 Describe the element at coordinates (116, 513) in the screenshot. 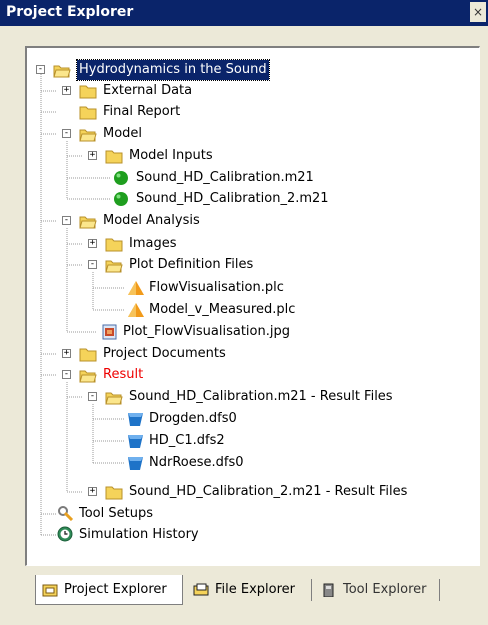

I see `tree-label-tool-setups: Tool Setups` at that location.